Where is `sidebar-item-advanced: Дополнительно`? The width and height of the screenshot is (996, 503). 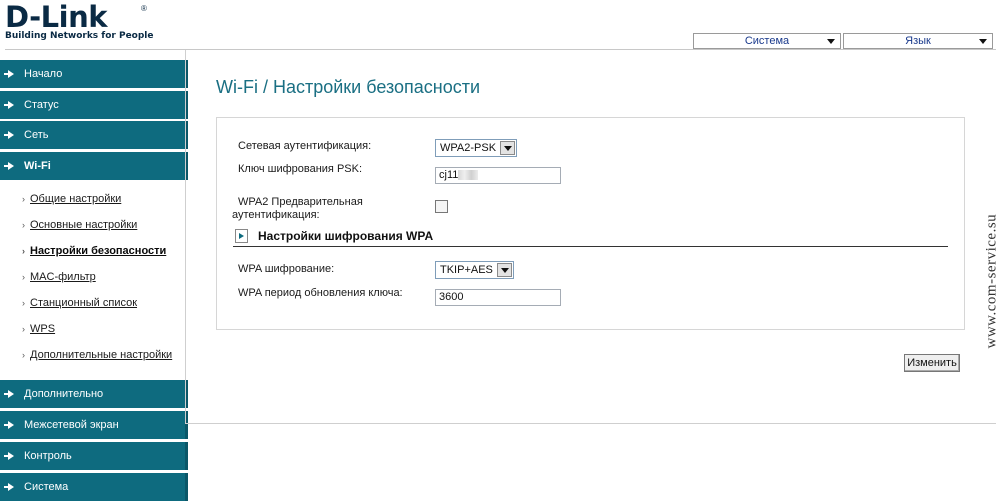 sidebar-item-advanced: Дополнительно is located at coordinates (94, 394).